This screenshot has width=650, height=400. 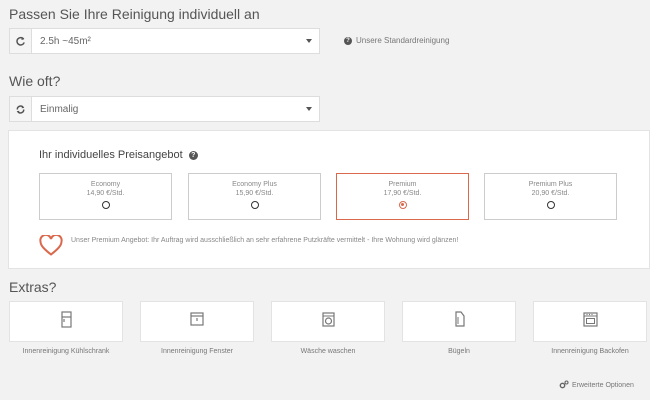 I want to click on standard-cleaning-label: Unsere Standardreinigung, so click(x=403, y=40).